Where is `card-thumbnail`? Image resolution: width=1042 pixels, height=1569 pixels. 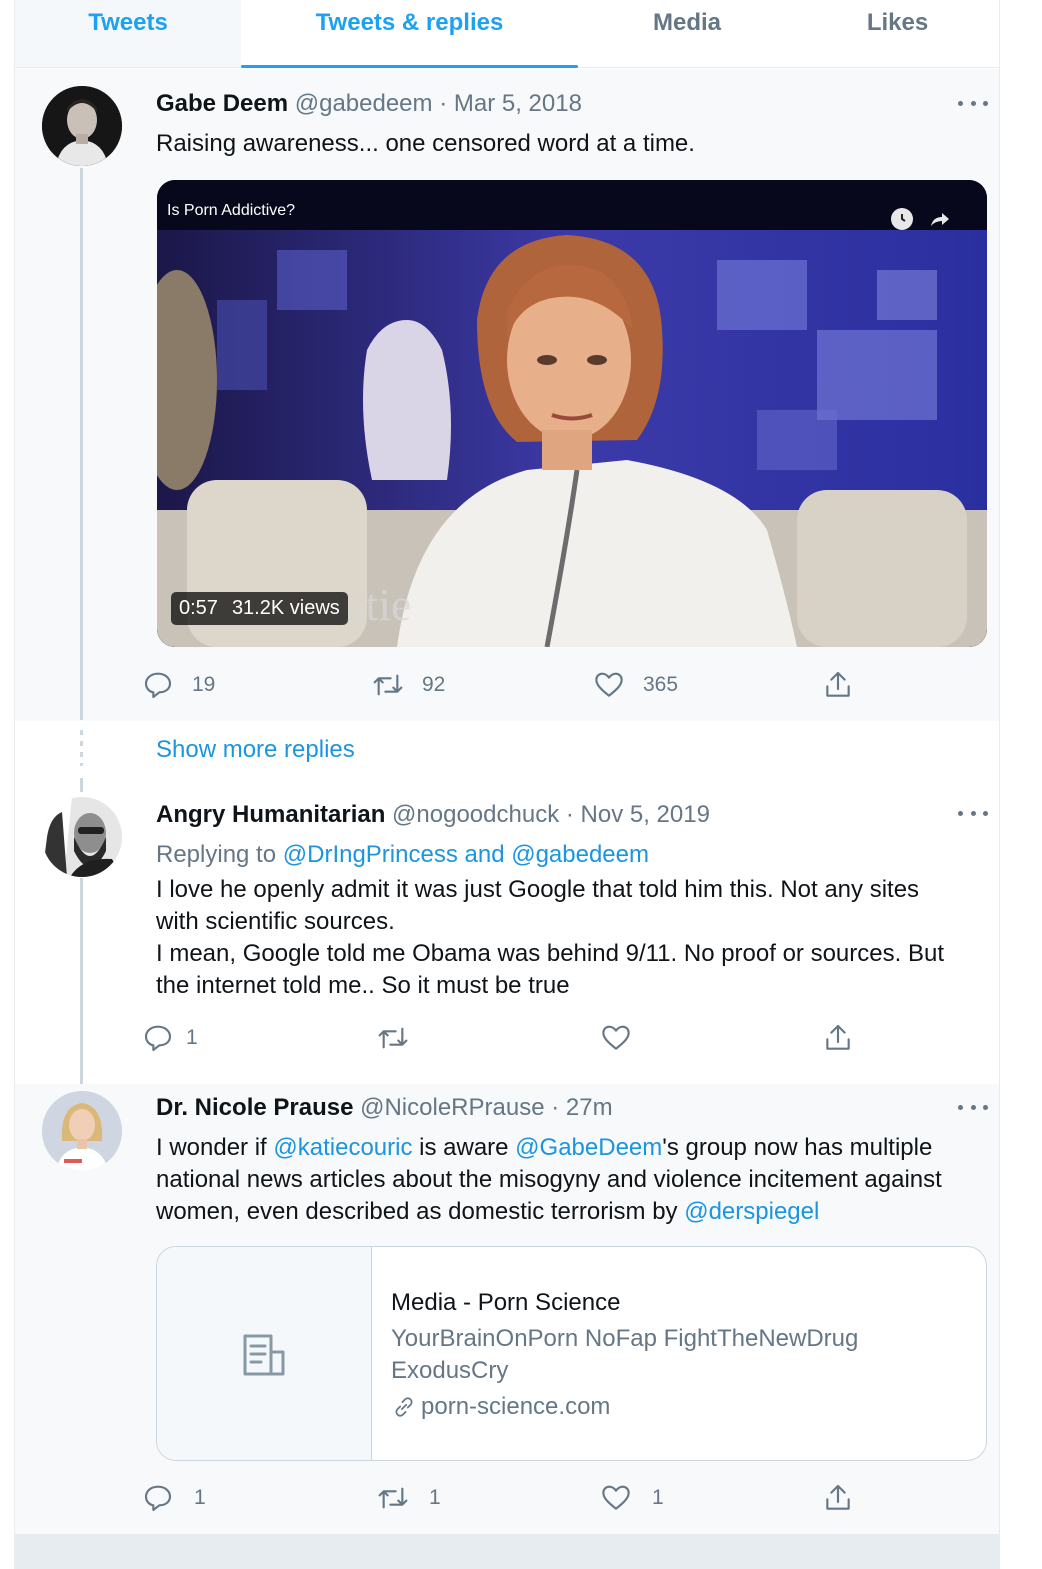
card-thumbnail is located at coordinates (264, 1353).